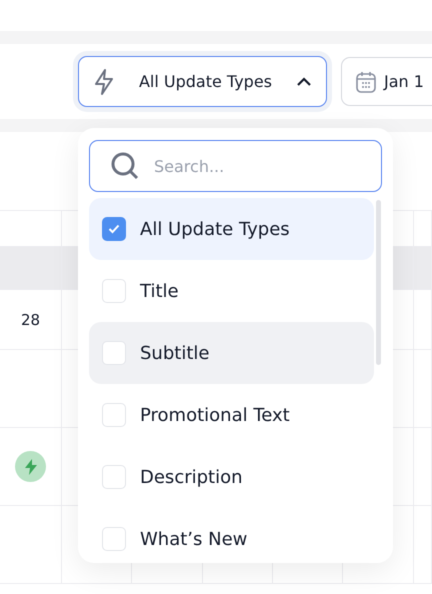 Image resolution: width=432 pixels, height=594 pixels. I want to click on table-cell: 28, so click(30, 319).